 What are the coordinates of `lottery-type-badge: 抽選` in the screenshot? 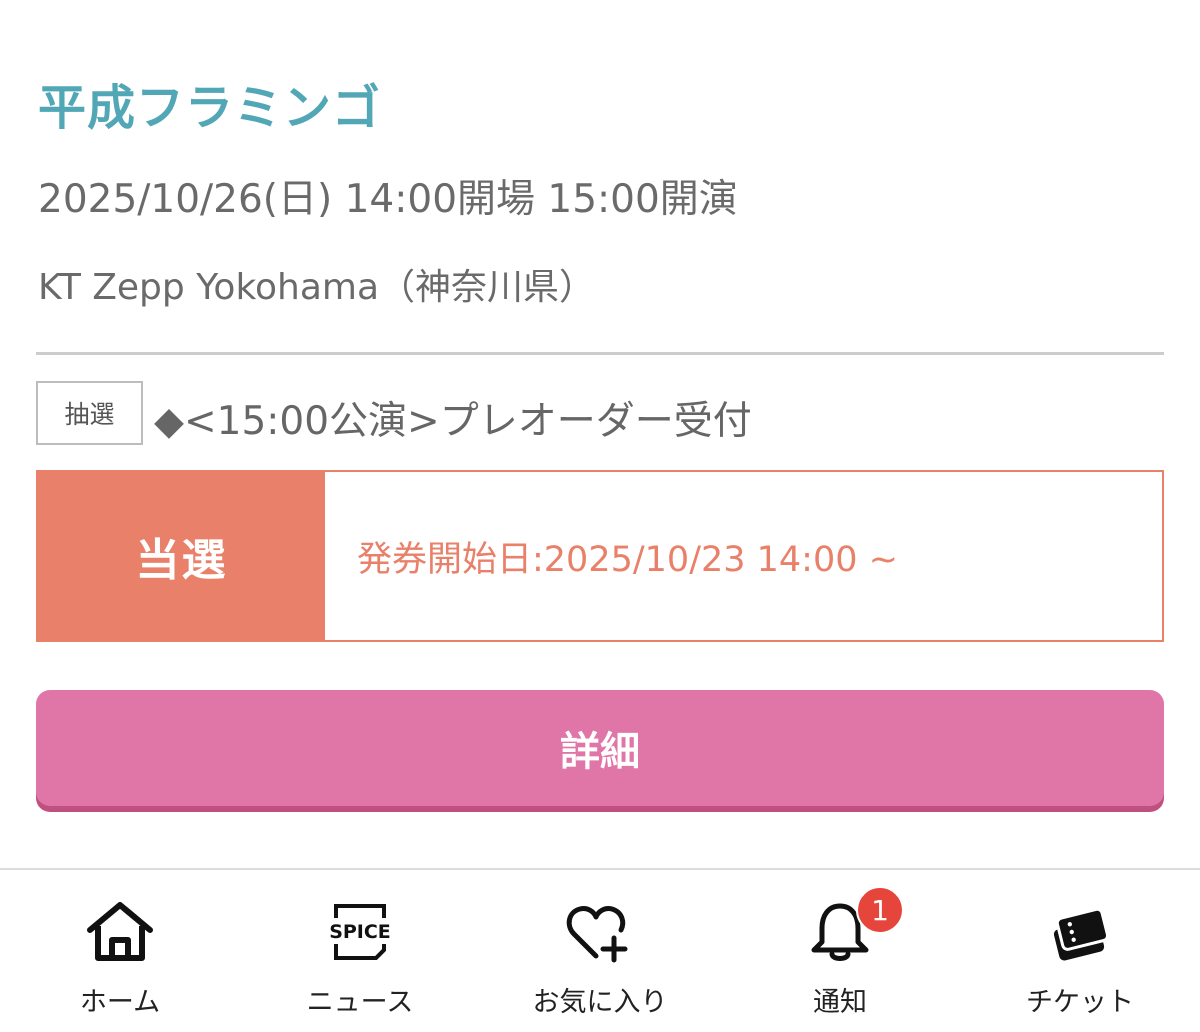 It's located at (89, 413).